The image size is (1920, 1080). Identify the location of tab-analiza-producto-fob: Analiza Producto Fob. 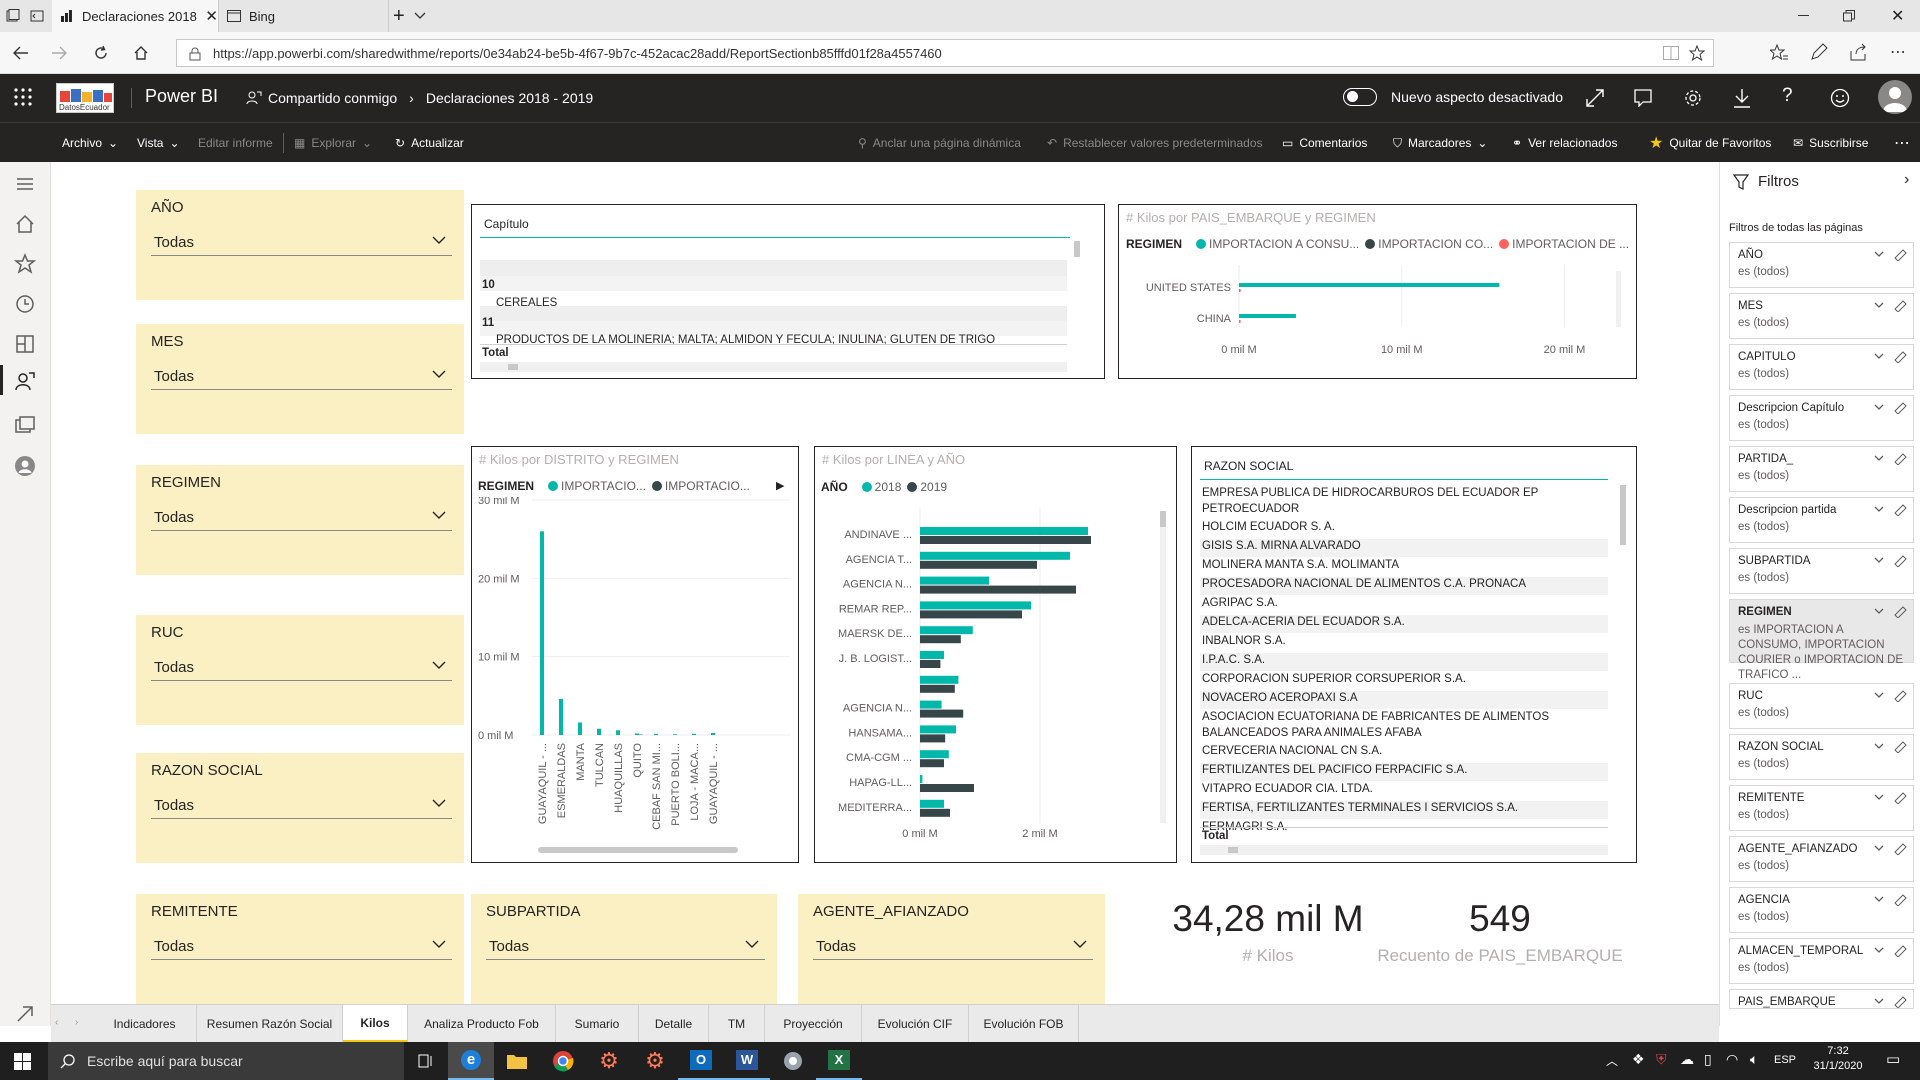
(482, 1024).